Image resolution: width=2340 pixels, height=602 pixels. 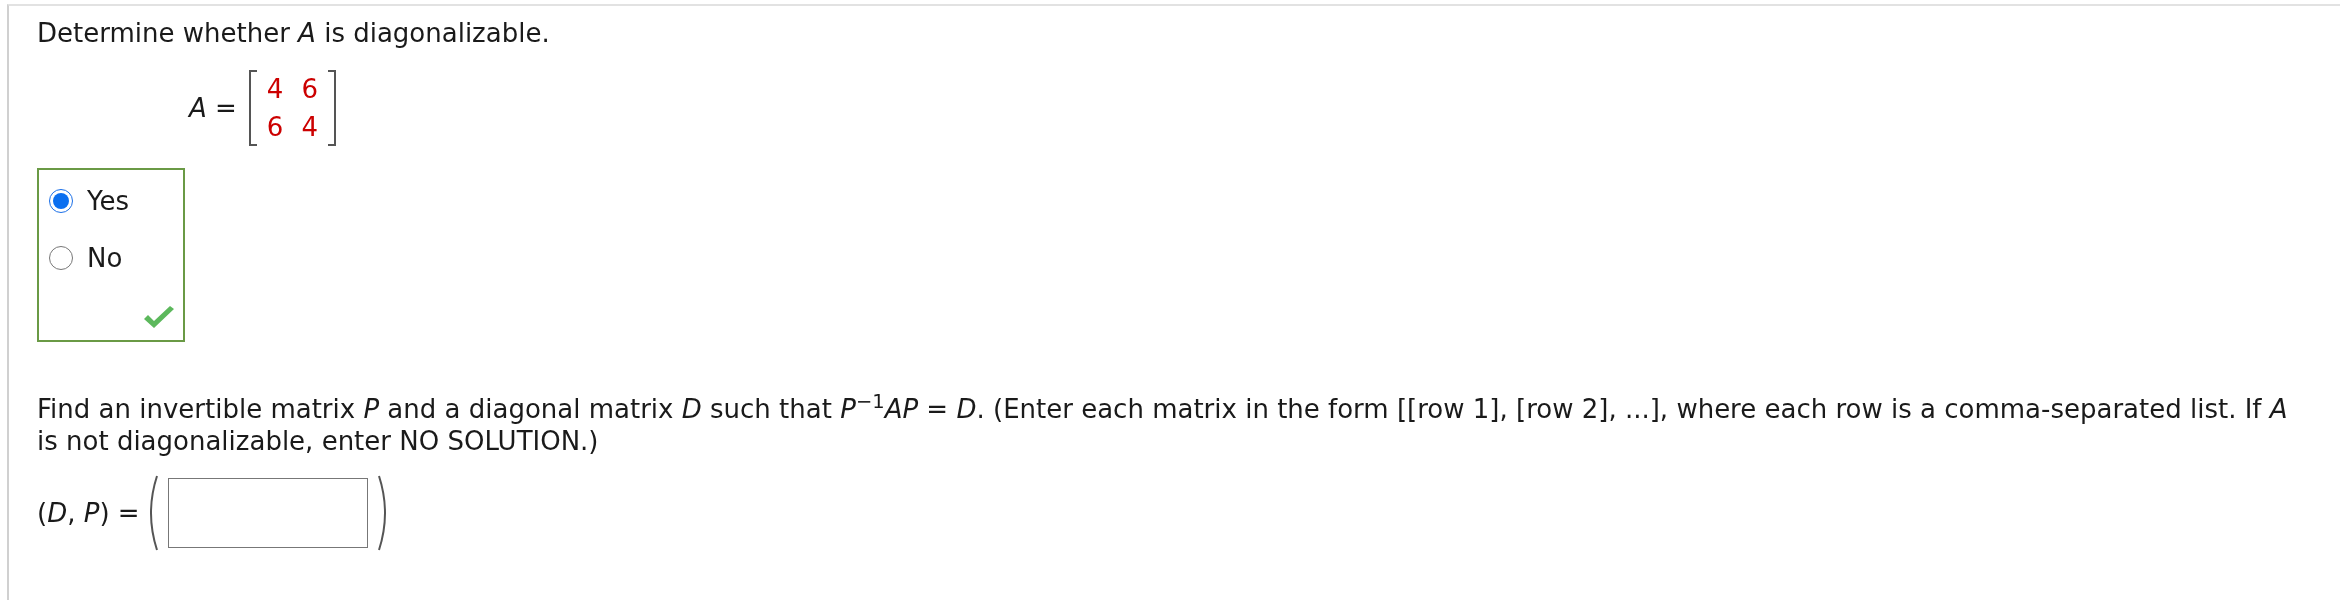 I want to click on question-text: Determine whether A is diagonalizable., so click(x=294, y=33).